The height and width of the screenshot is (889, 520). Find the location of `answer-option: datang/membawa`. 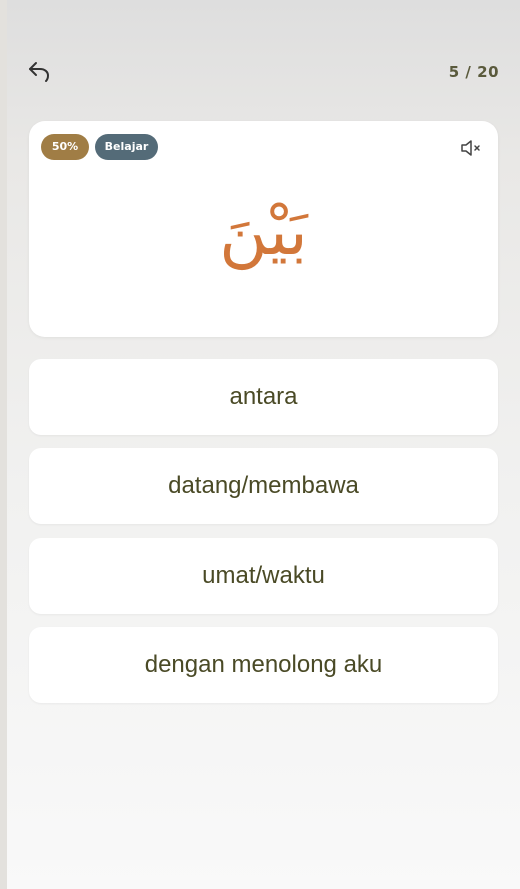

answer-option: datang/membawa is located at coordinates (263, 486).